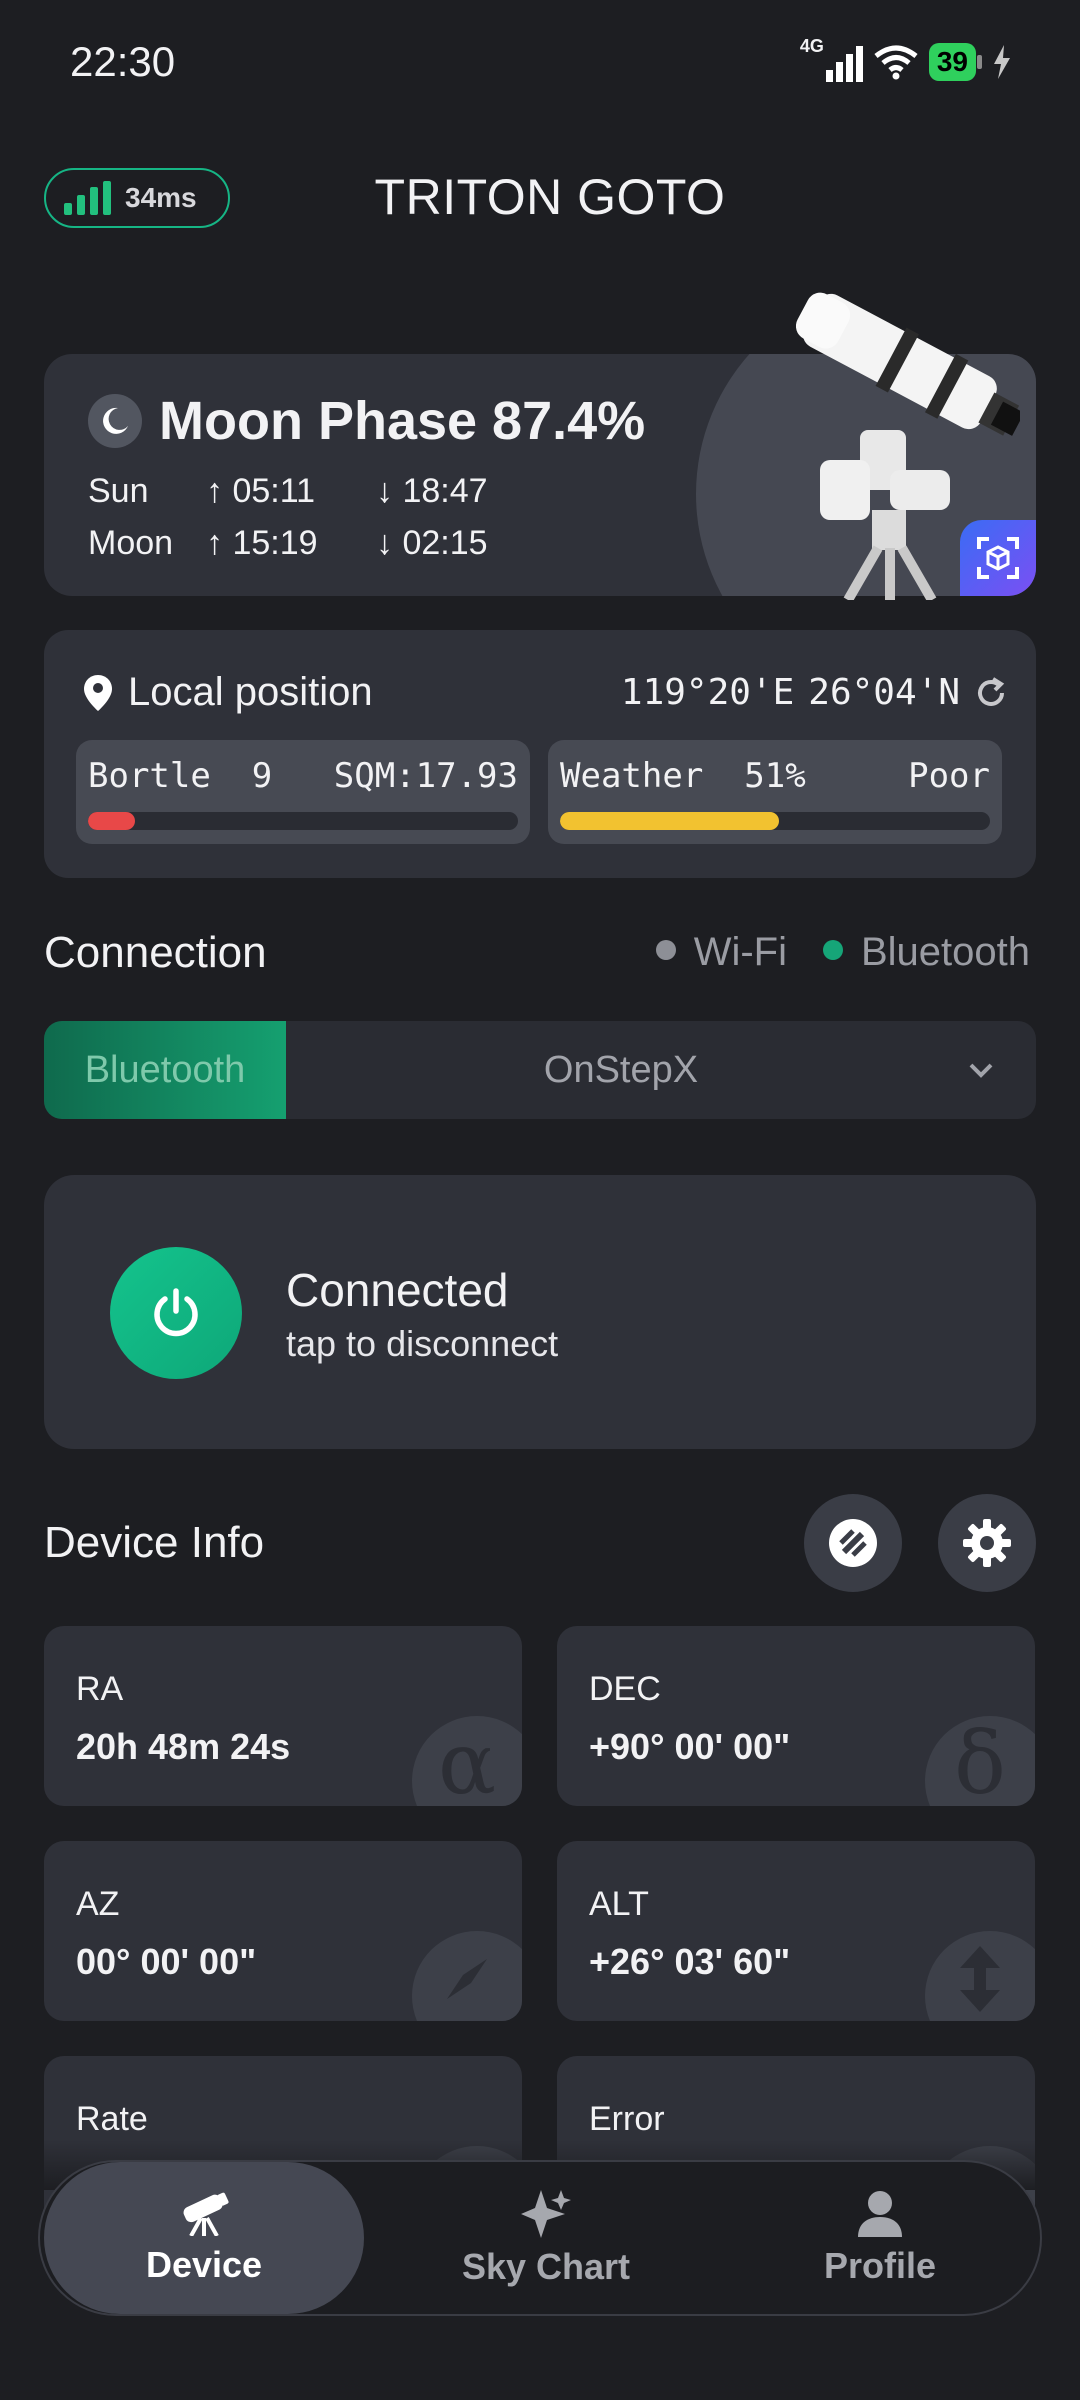  Describe the element at coordinates (422, 1343) in the screenshot. I see `disconnect-hint: tap to disconnect` at that location.